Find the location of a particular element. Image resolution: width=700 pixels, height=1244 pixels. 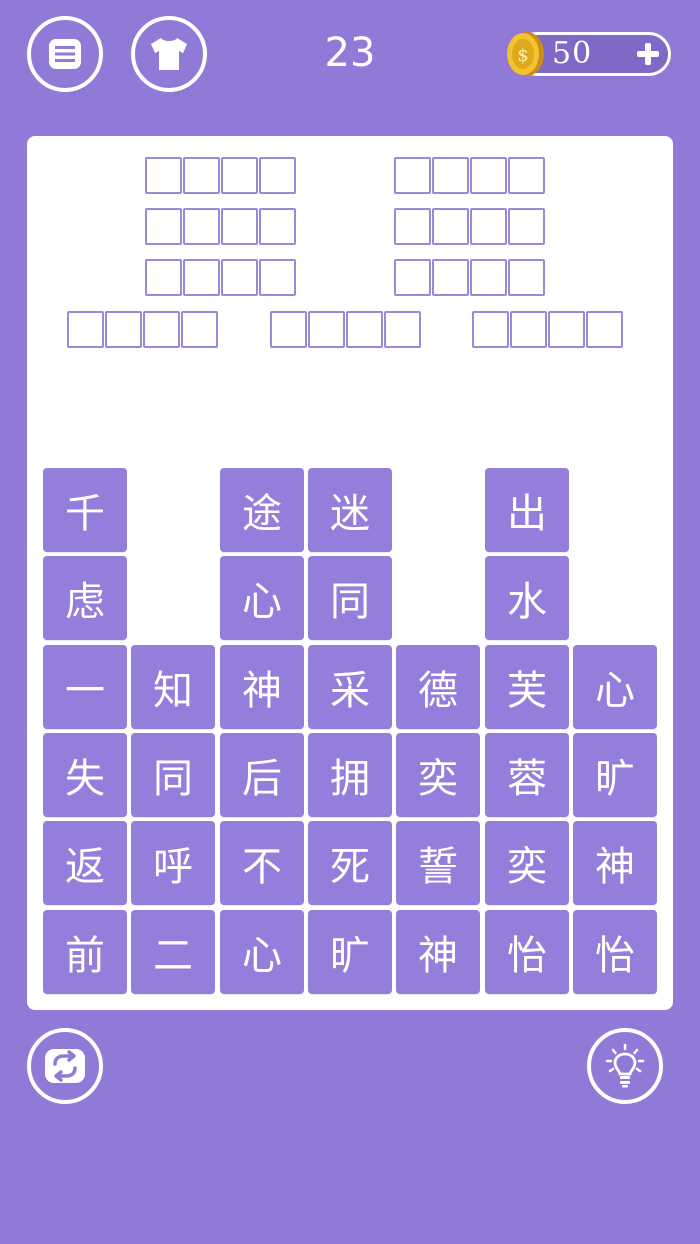

character-tile: 水 is located at coordinates (527, 598).